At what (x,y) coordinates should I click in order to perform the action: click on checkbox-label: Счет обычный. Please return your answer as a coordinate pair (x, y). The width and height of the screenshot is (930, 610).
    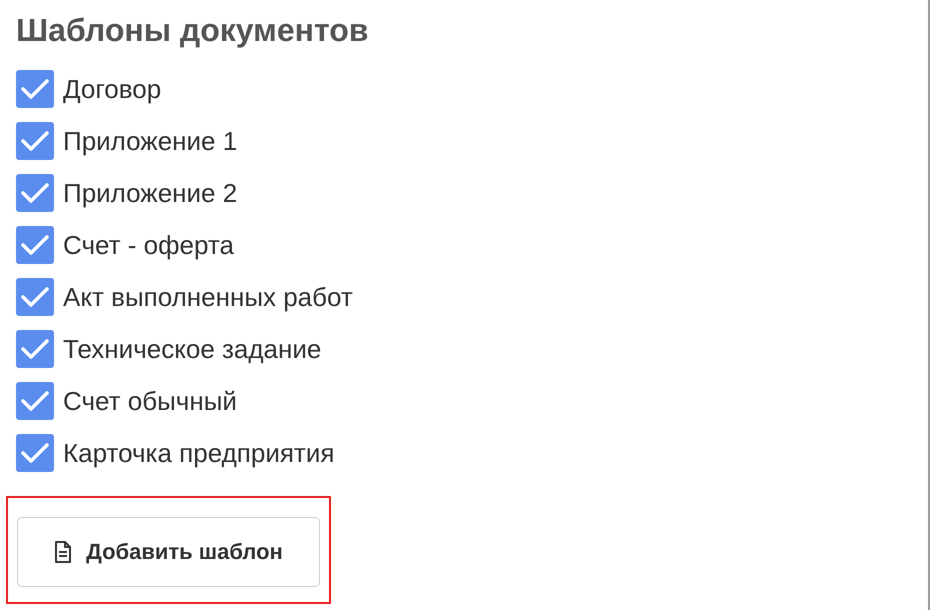
    Looking at the image, I should click on (150, 401).